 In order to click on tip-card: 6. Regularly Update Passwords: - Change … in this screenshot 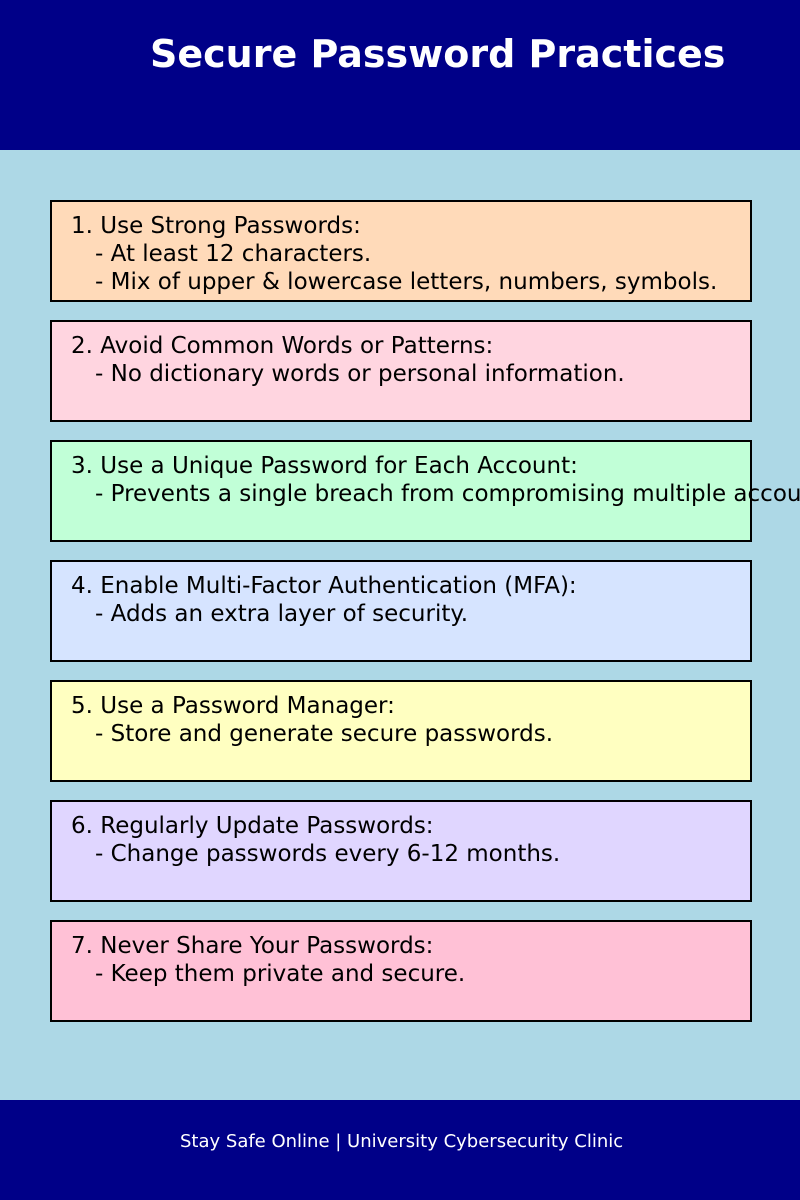, I will do `click(401, 851)`.